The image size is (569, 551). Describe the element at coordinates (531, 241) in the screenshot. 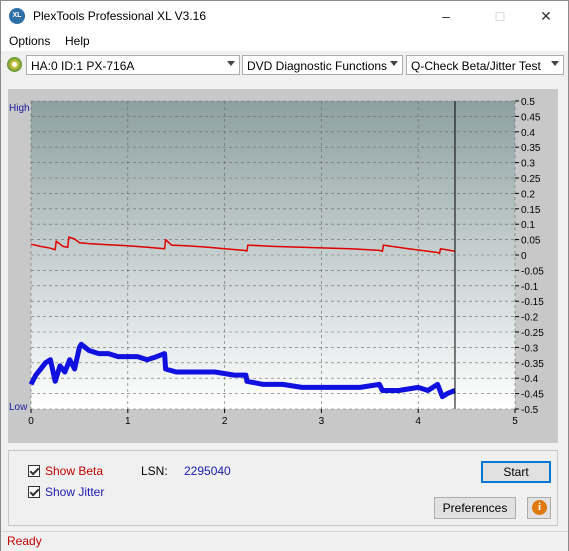

I see `y-tick-label: 0.05` at that location.